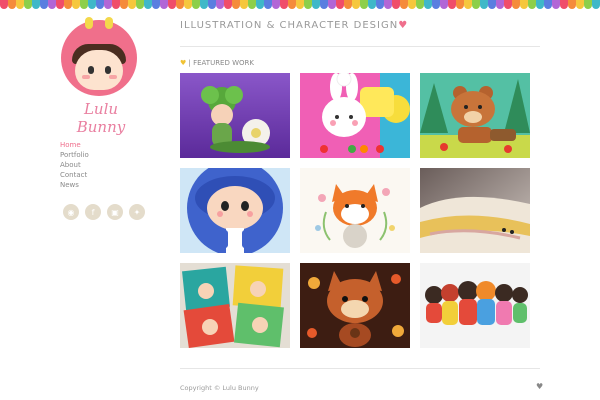  What do you see at coordinates (71, 212) in the screenshot?
I see `rss-icon: ◉` at bounding box center [71, 212].